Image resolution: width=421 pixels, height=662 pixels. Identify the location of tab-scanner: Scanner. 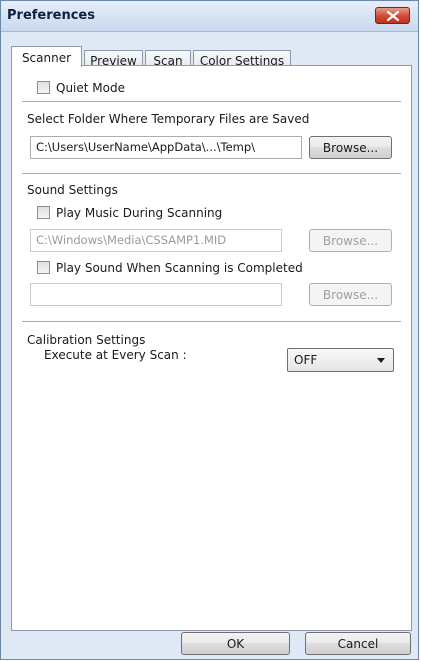
(46, 56).